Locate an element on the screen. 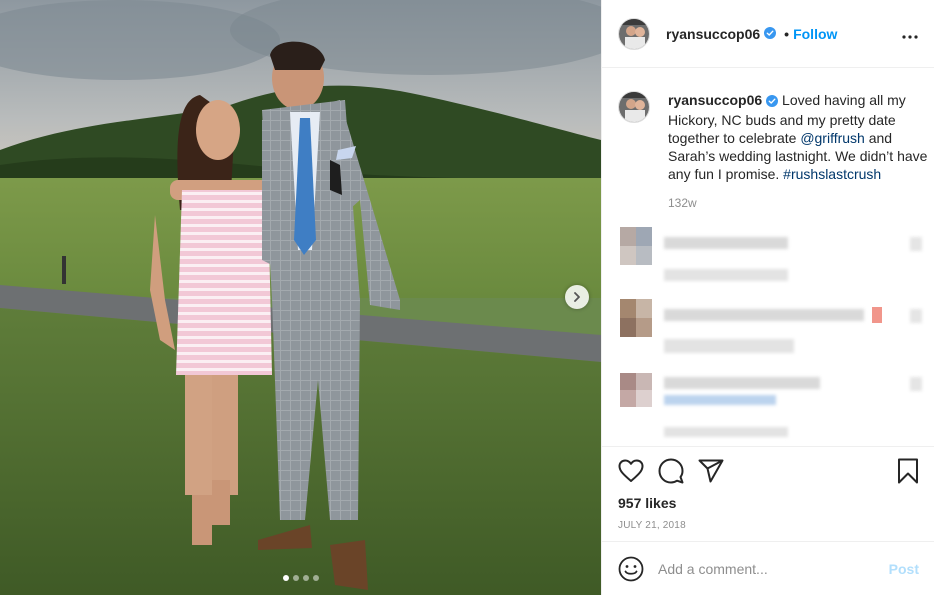 The image size is (934, 595). post-header: ryansuccop06 • Follow is located at coordinates (768, 34).